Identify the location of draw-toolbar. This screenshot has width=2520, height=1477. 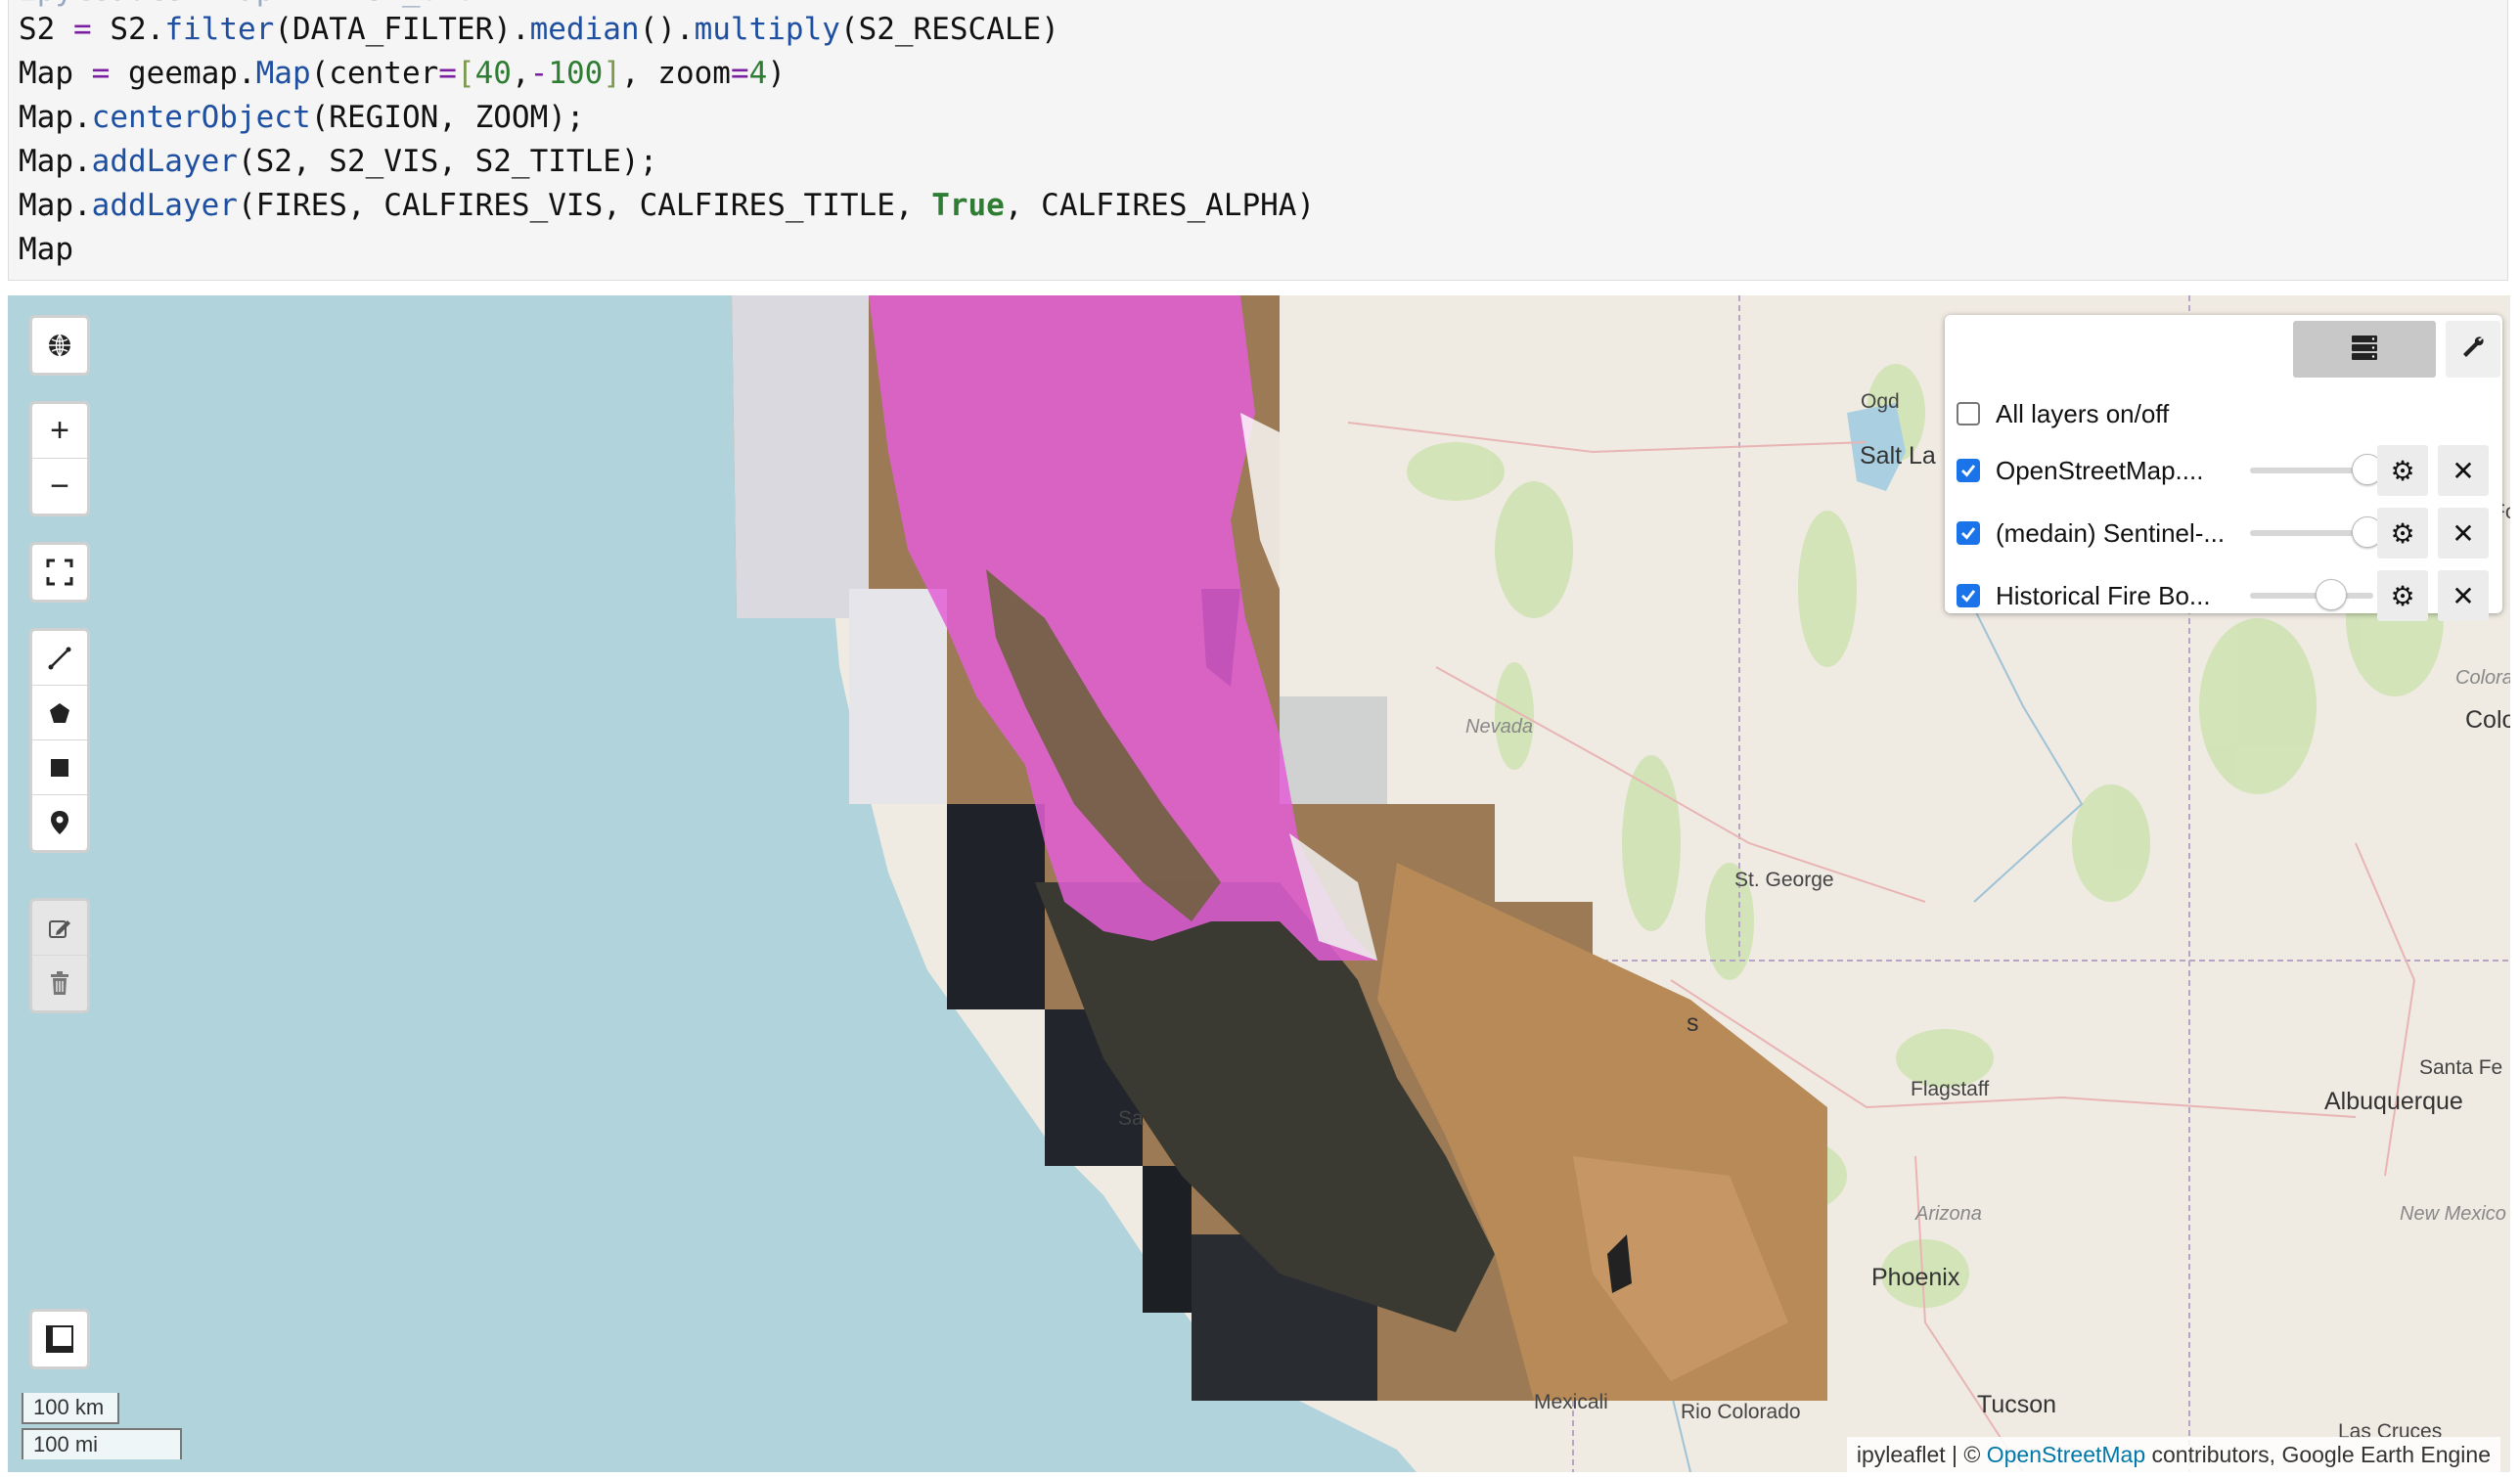
(59, 741).